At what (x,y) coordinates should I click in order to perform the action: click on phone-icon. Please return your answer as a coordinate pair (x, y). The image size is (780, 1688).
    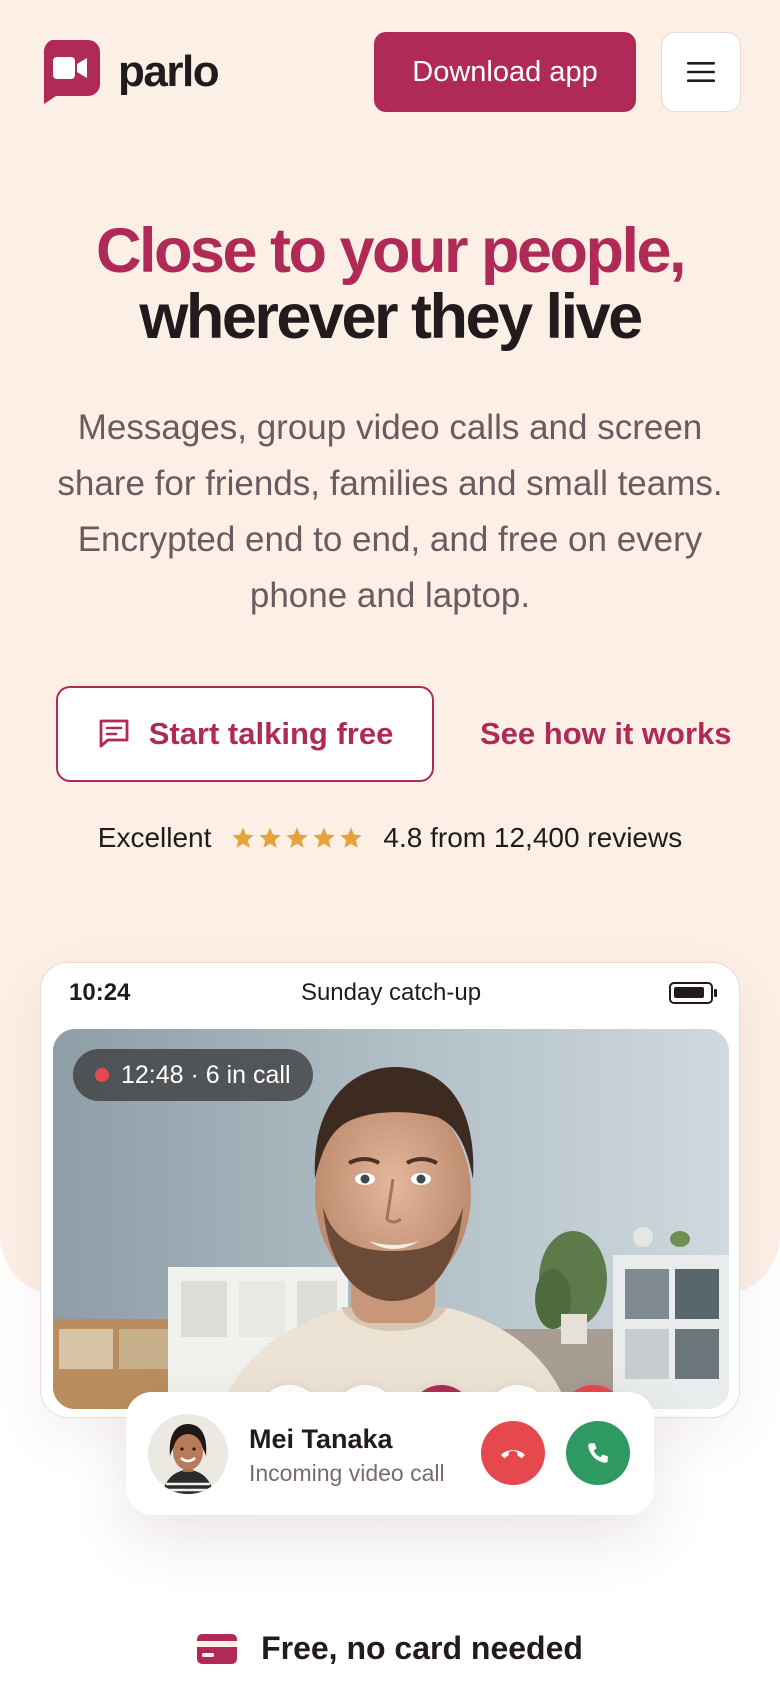
    Looking at the image, I should click on (598, 1453).